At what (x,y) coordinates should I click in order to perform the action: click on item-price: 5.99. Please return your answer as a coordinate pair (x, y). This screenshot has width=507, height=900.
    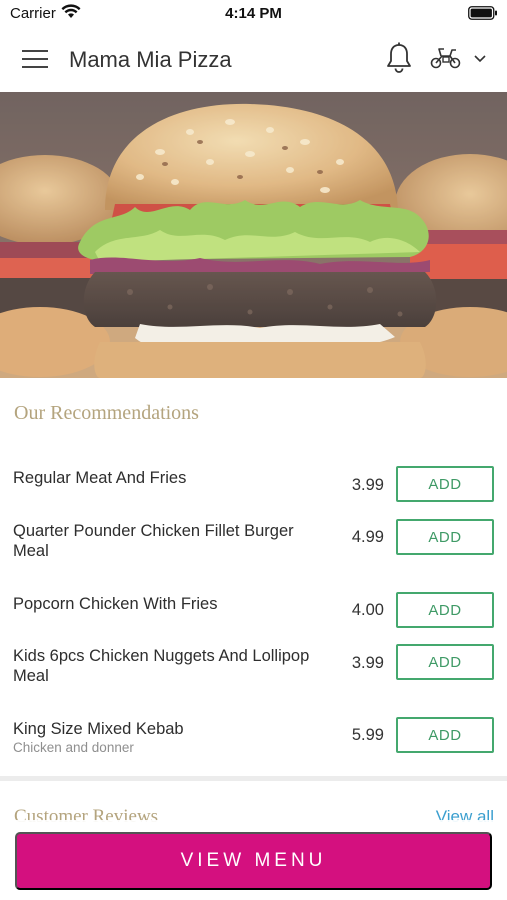
    Looking at the image, I should click on (367, 735).